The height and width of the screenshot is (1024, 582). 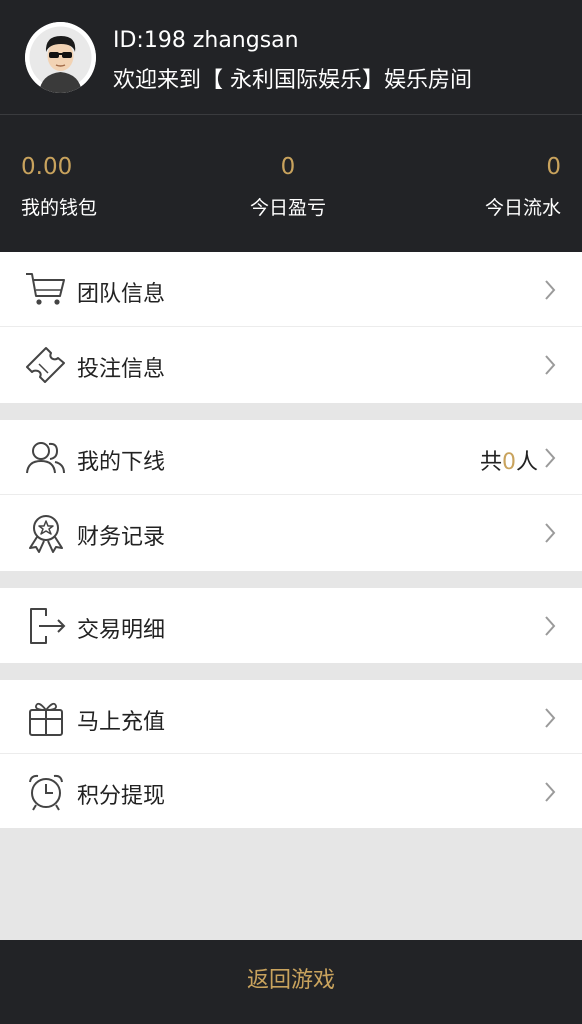 What do you see at coordinates (121, 462) in the screenshot?
I see `my-downline-label: 我的下线` at bounding box center [121, 462].